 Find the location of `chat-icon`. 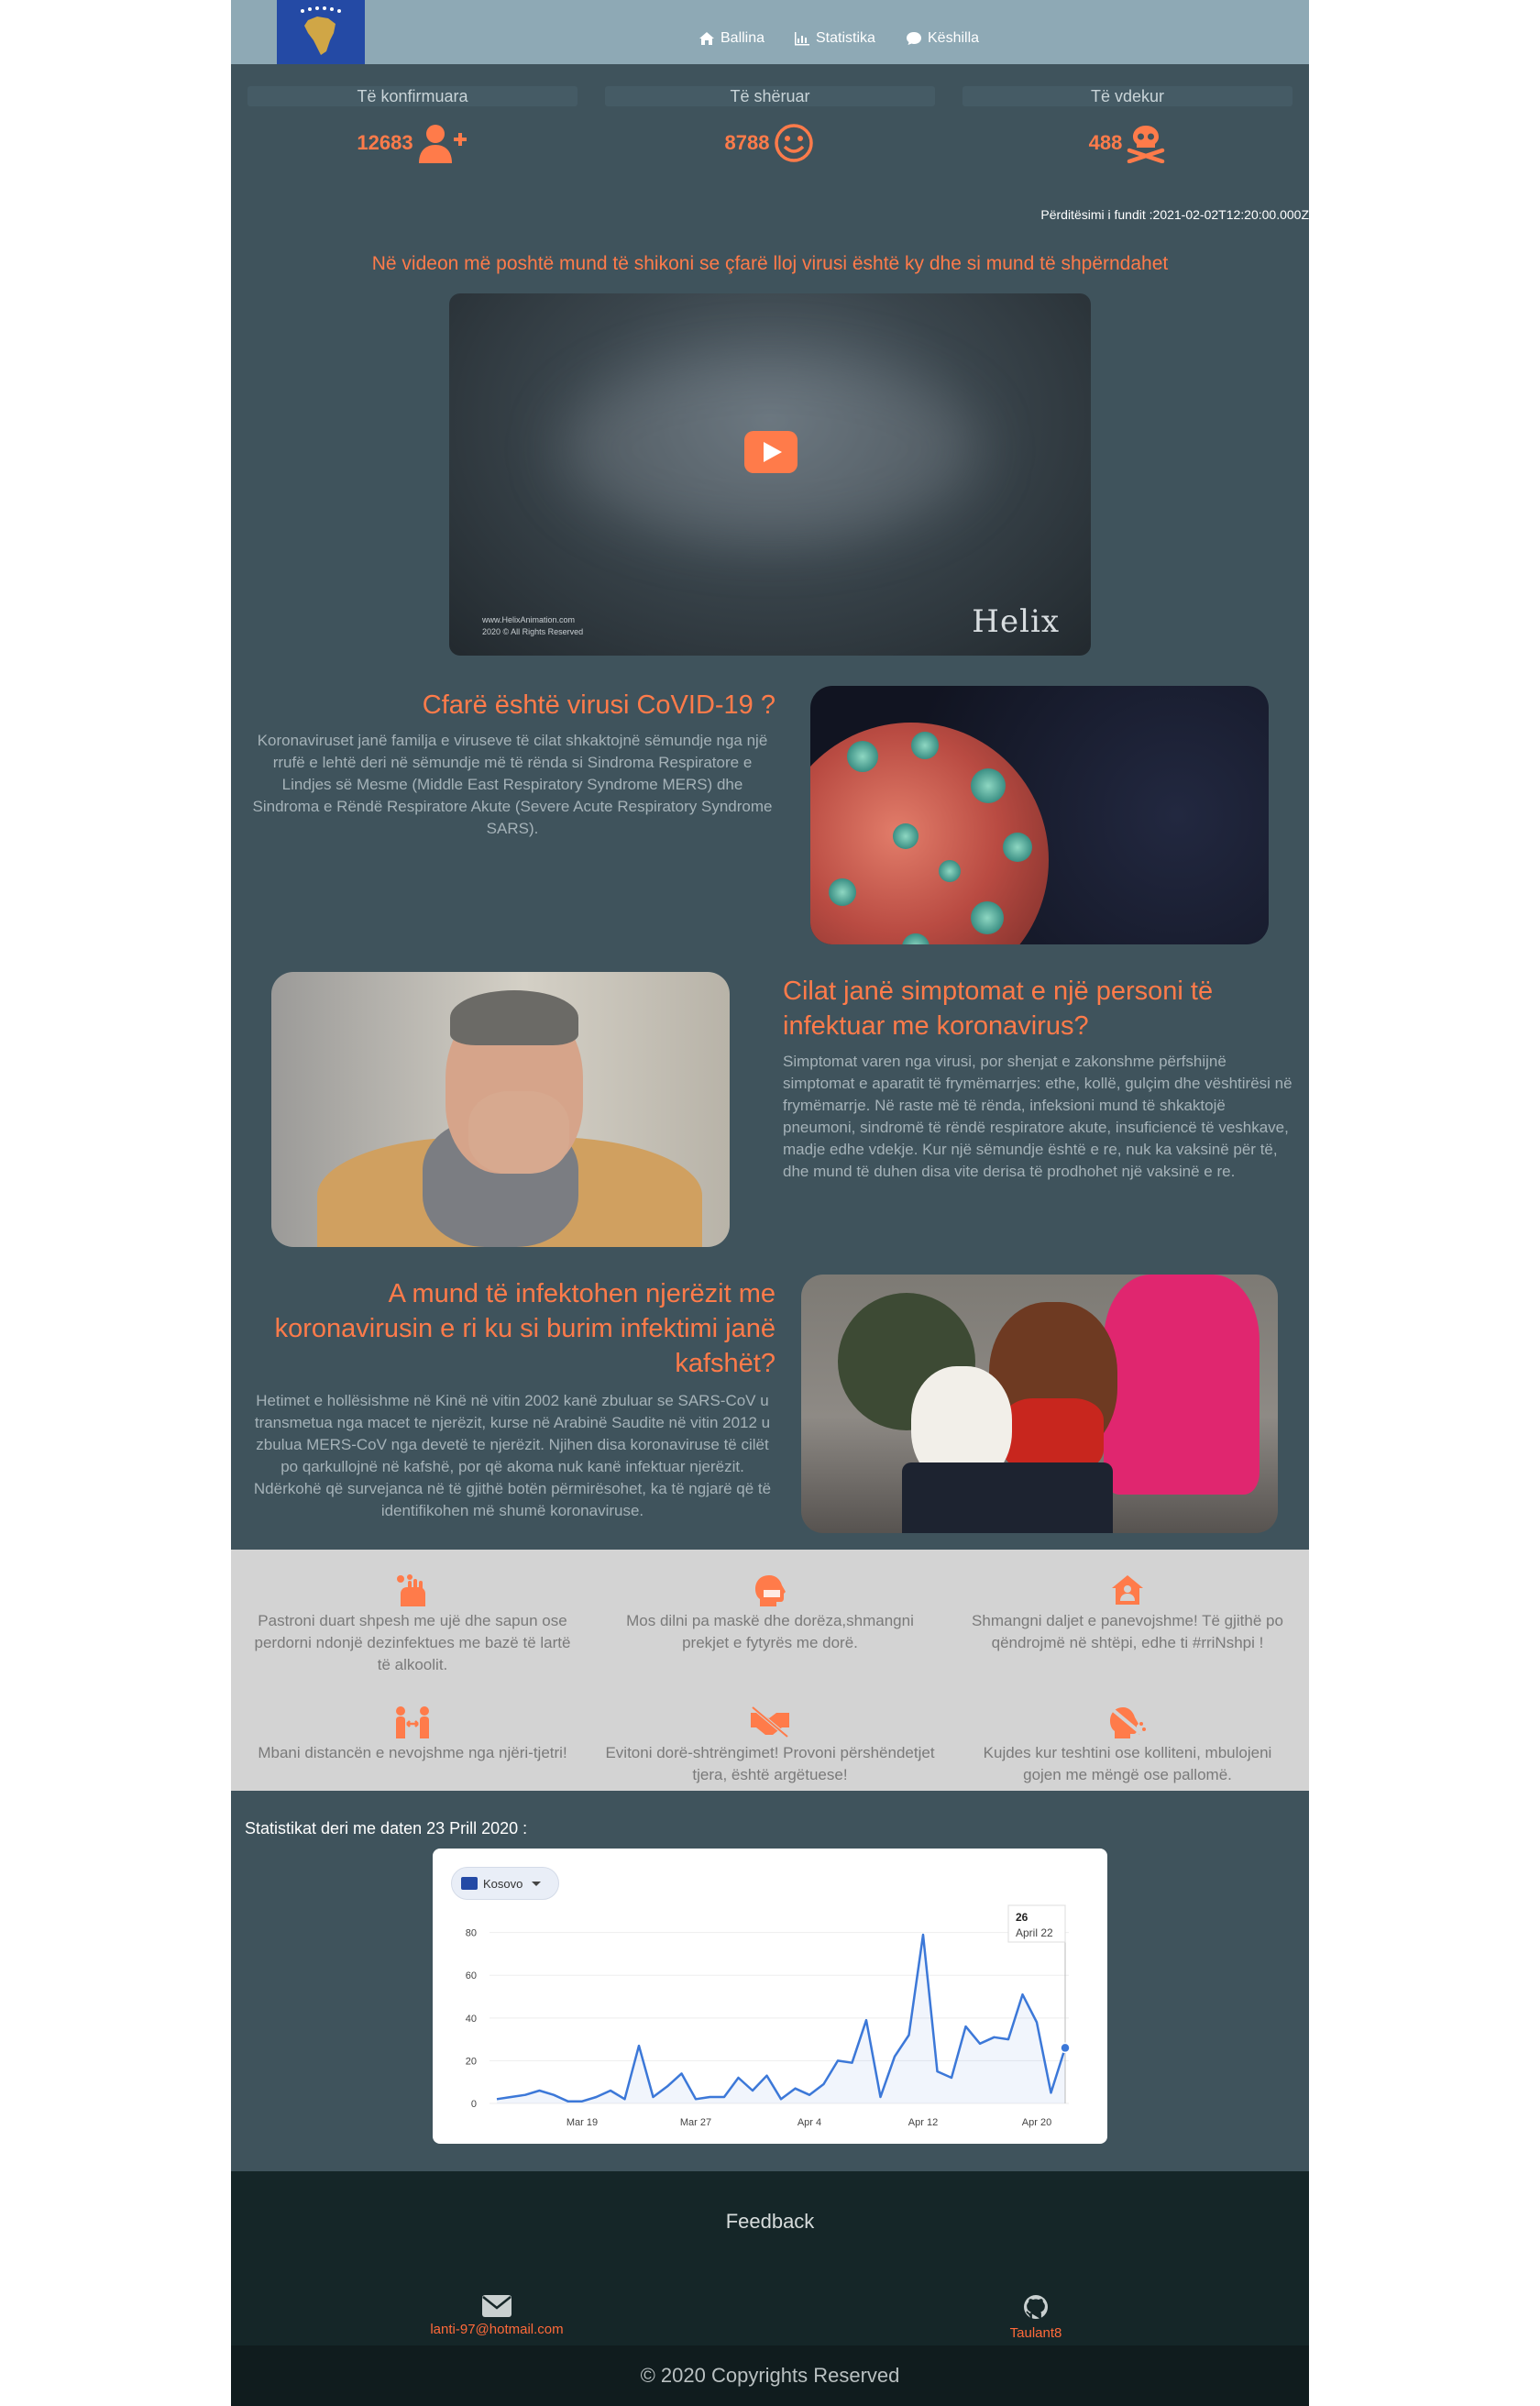

chat-icon is located at coordinates (914, 38).